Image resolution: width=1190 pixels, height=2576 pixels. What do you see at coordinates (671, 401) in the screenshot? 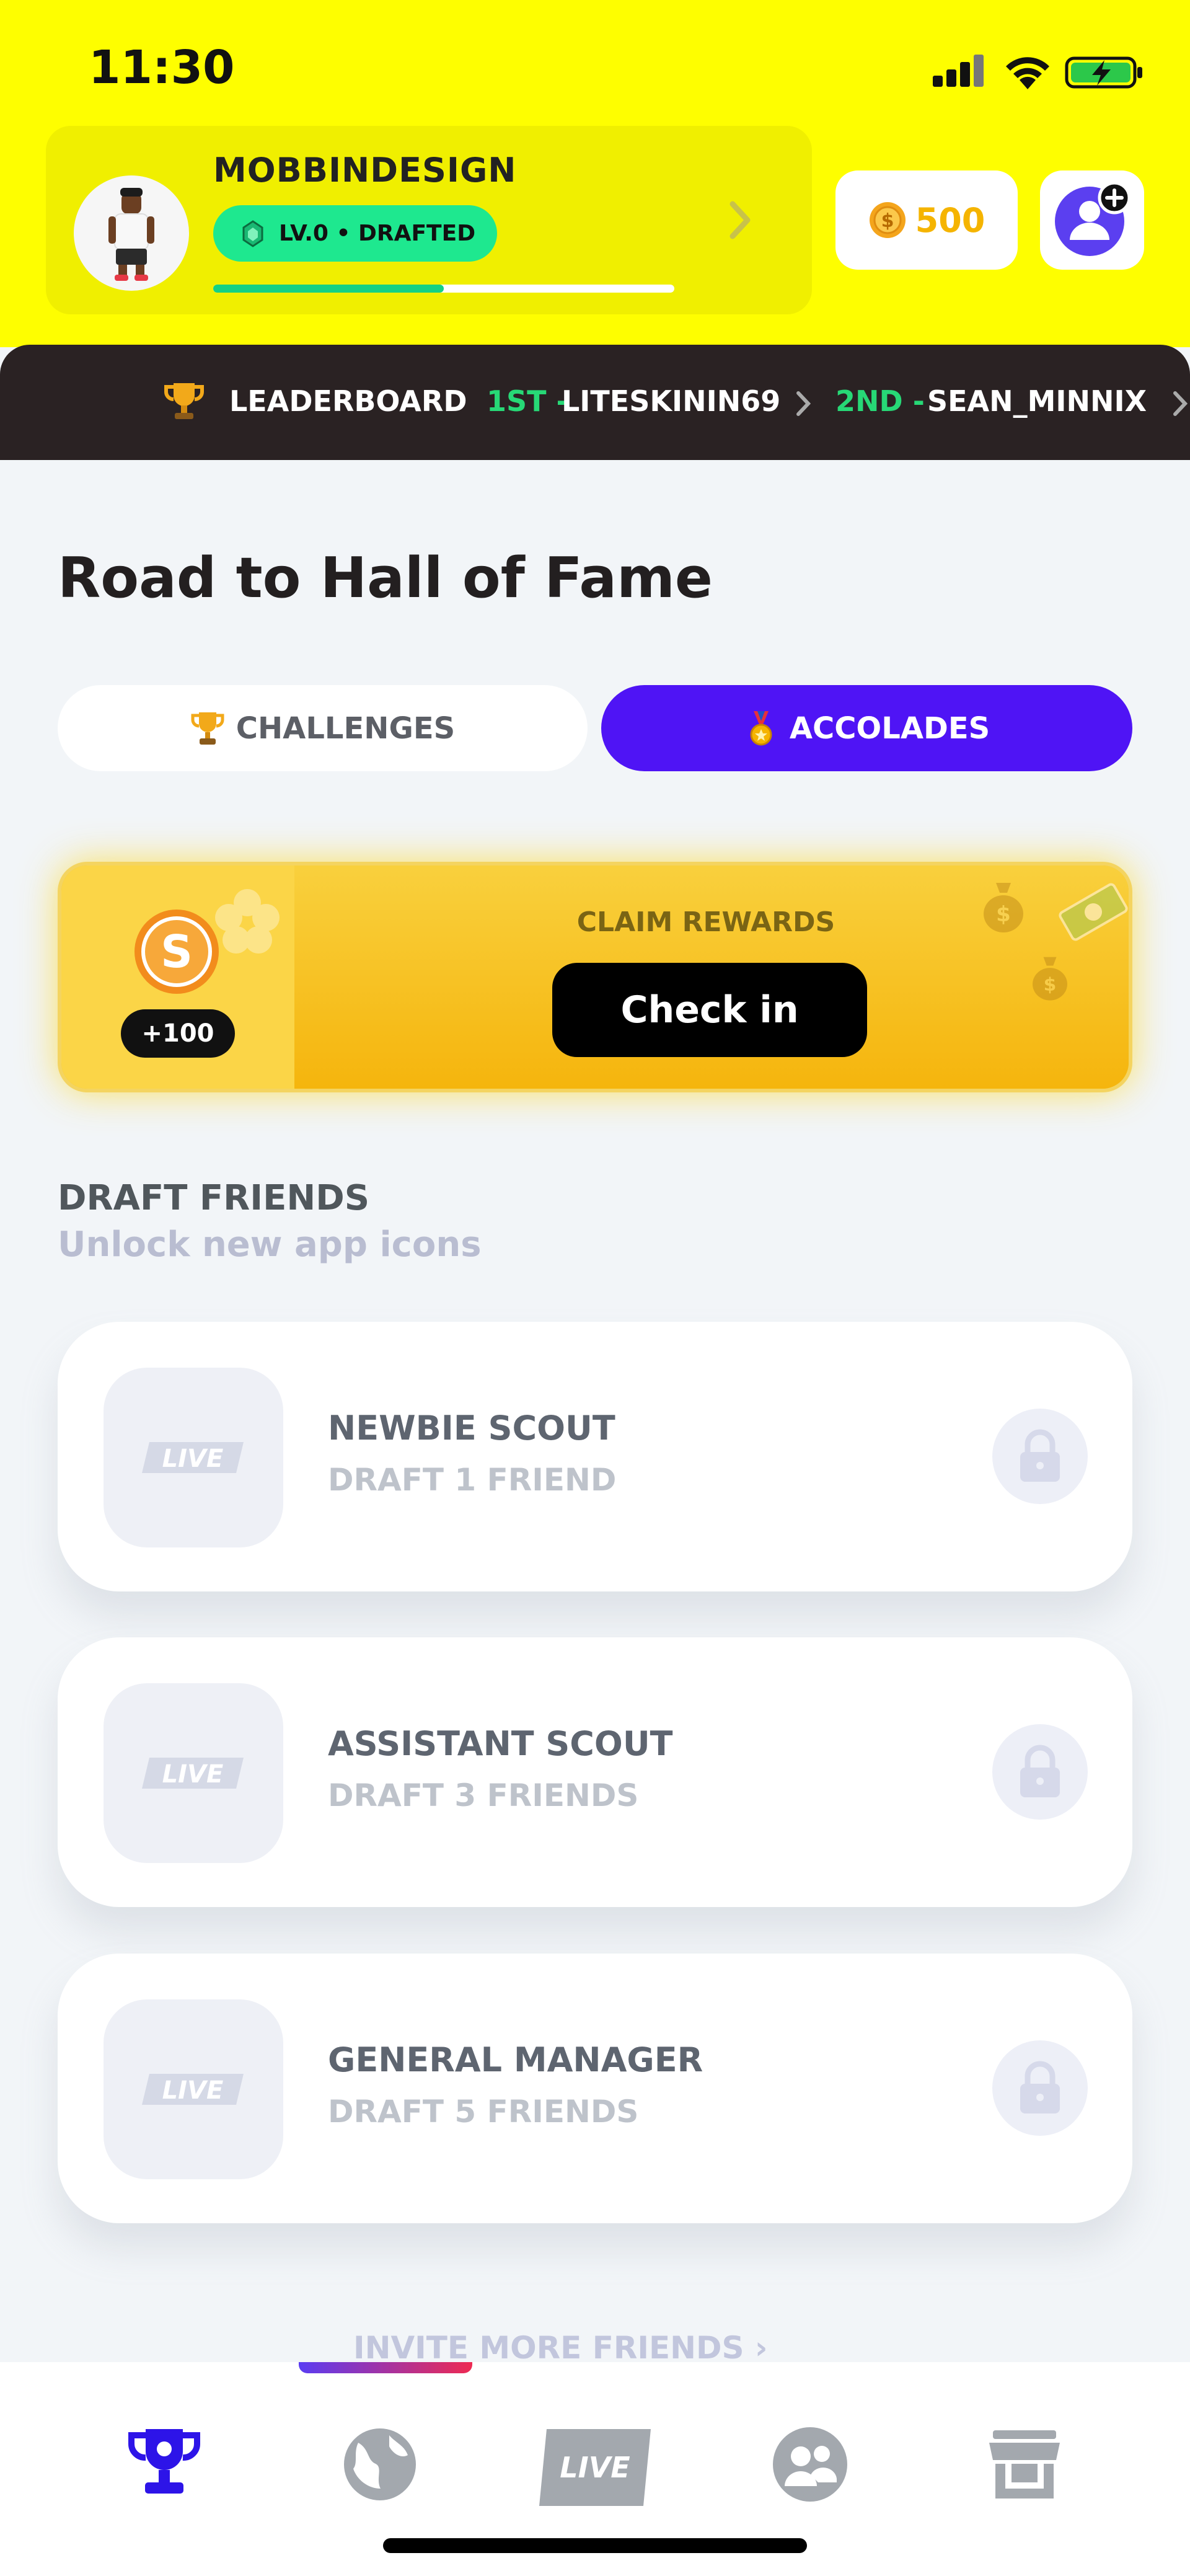
I see `first-player-name: LITESKININ69` at bounding box center [671, 401].